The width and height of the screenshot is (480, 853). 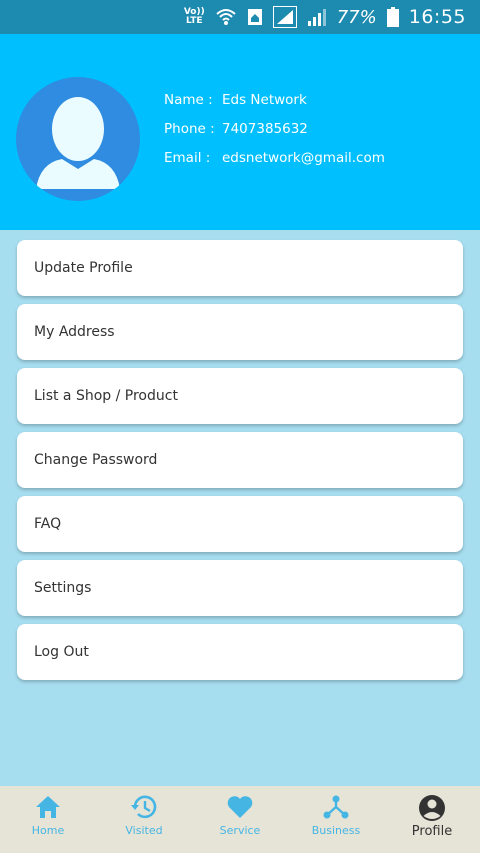 What do you see at coordinates (264, 100) in the screenshot?
I see `name-value: Eds Network` at bounding box center [264, 100].